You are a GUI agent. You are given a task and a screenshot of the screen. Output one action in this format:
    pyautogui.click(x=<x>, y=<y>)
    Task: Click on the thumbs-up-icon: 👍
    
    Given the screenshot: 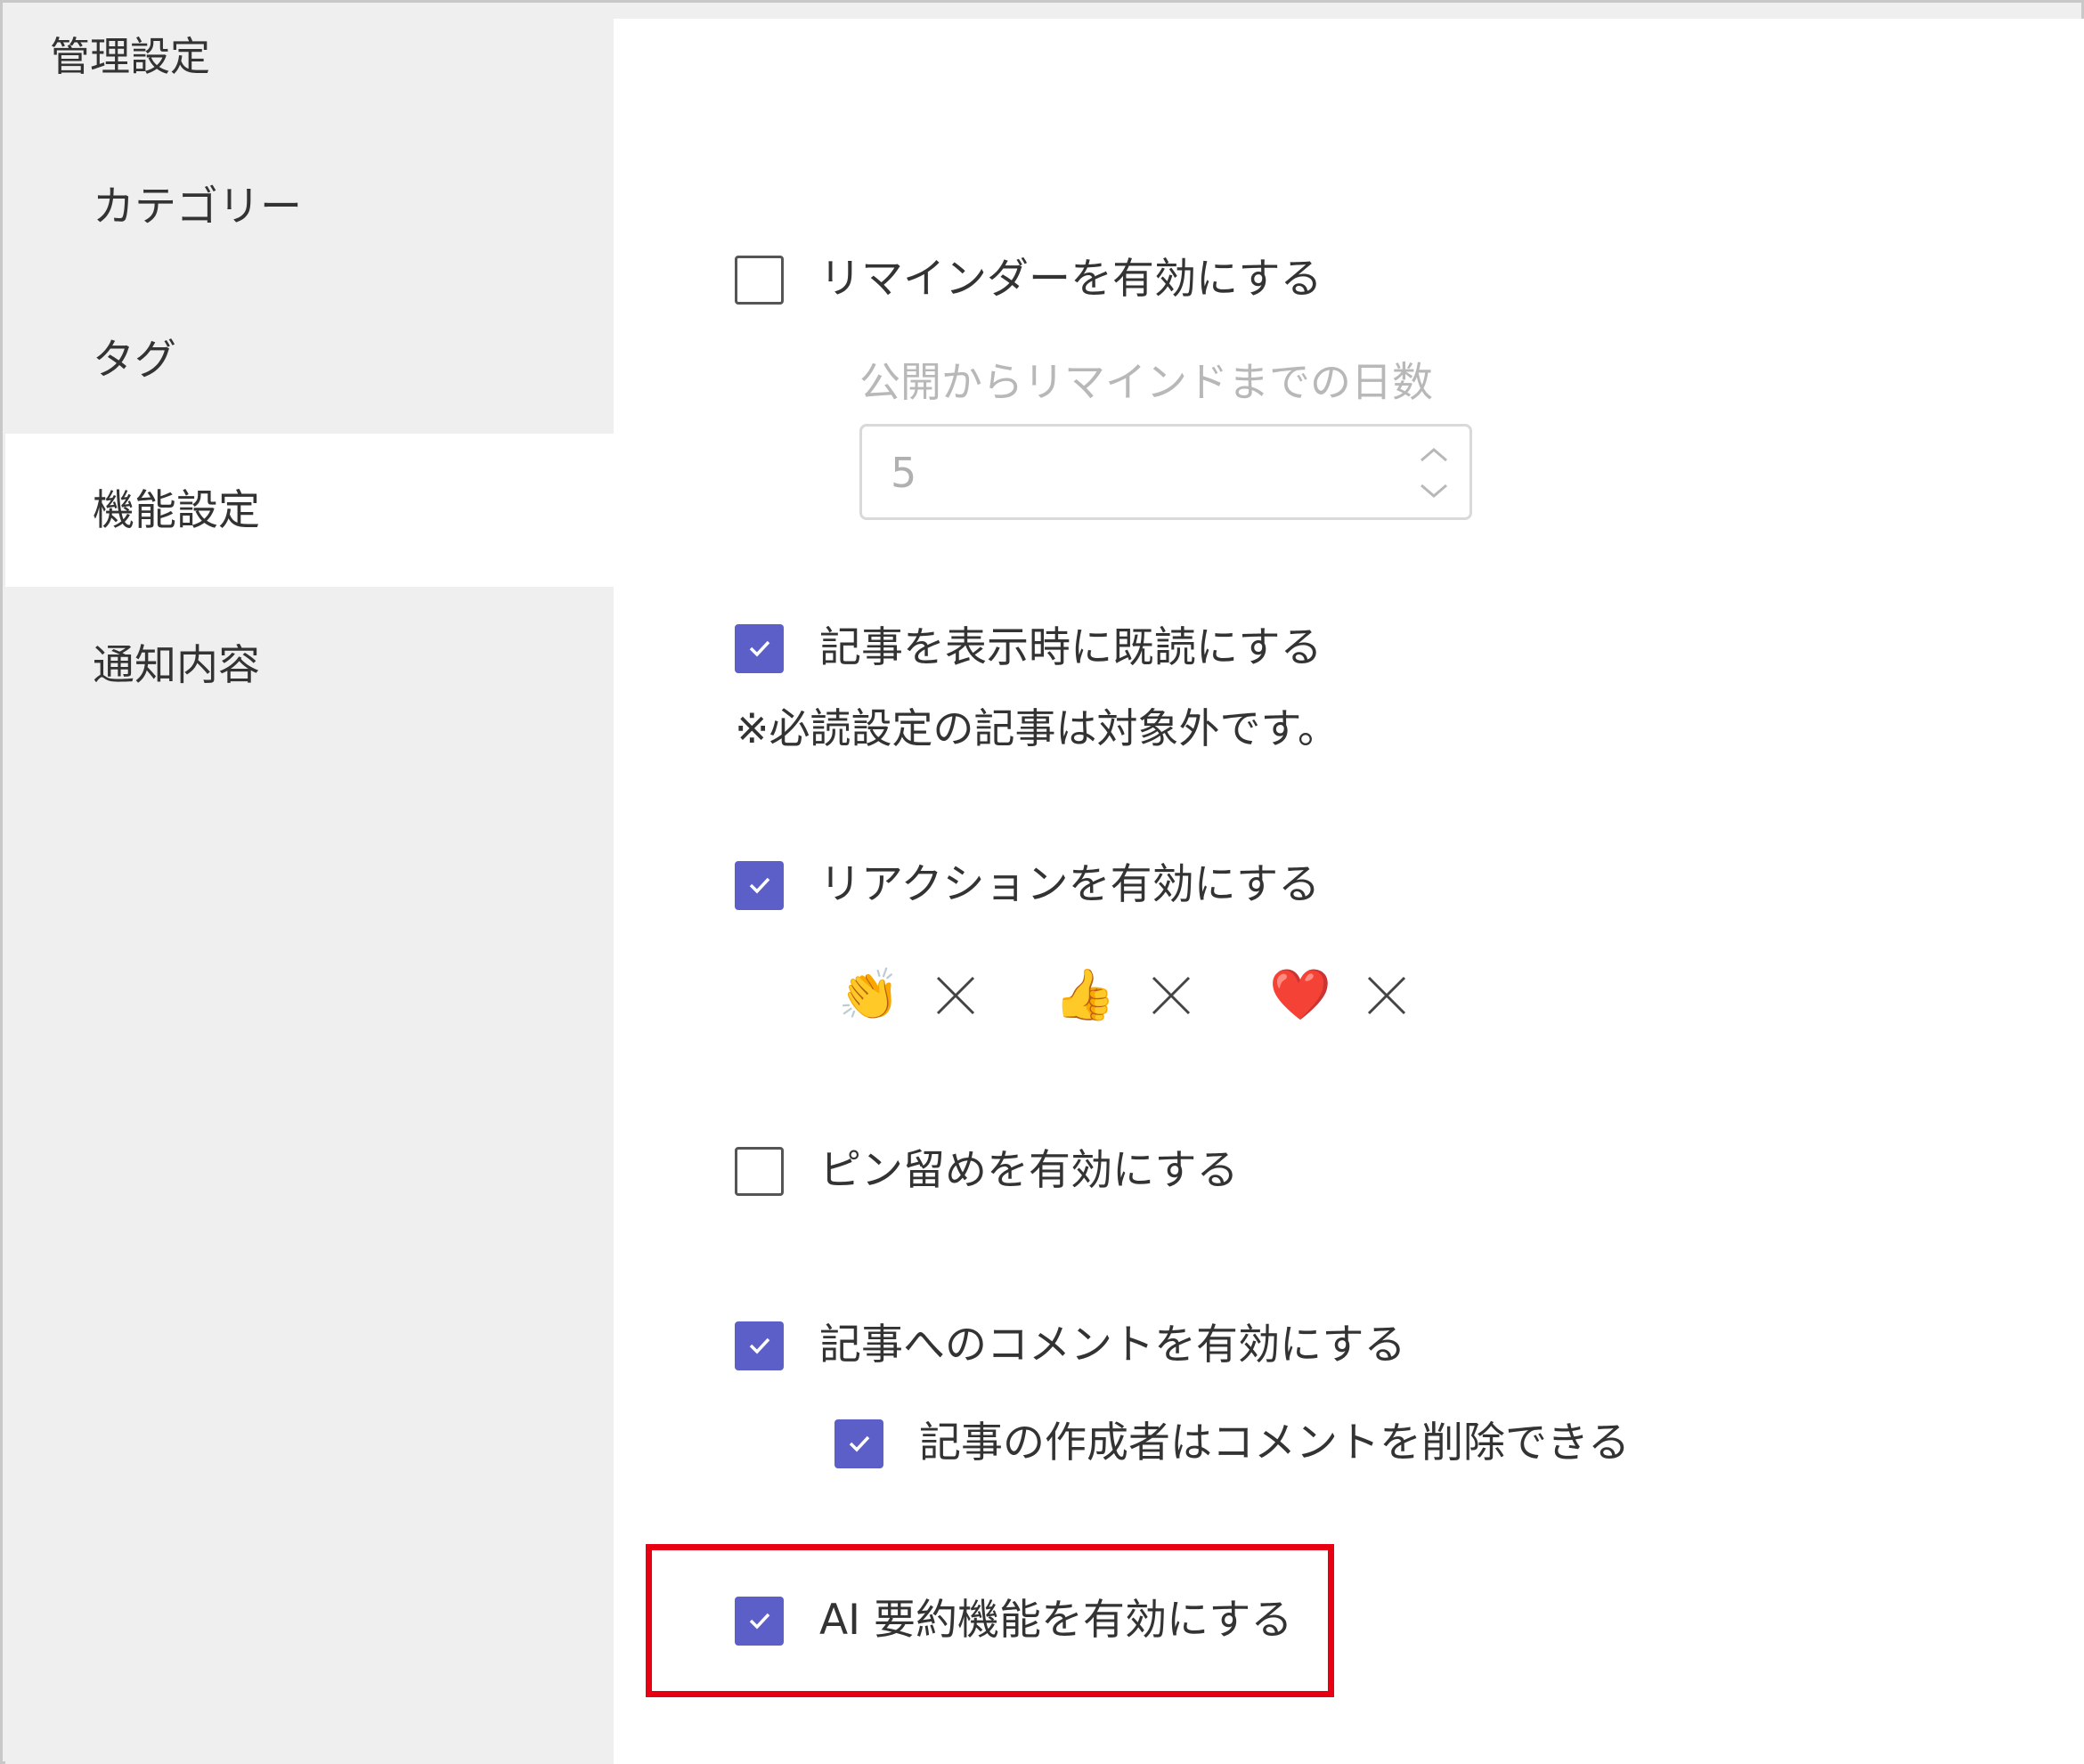 What is the action you would take?
    pyautogui.click(x=1085, y=995)
    